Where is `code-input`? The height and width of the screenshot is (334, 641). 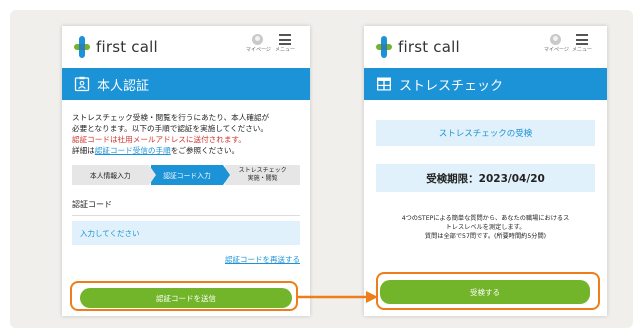
code-input is located at coordinates (186, 233).